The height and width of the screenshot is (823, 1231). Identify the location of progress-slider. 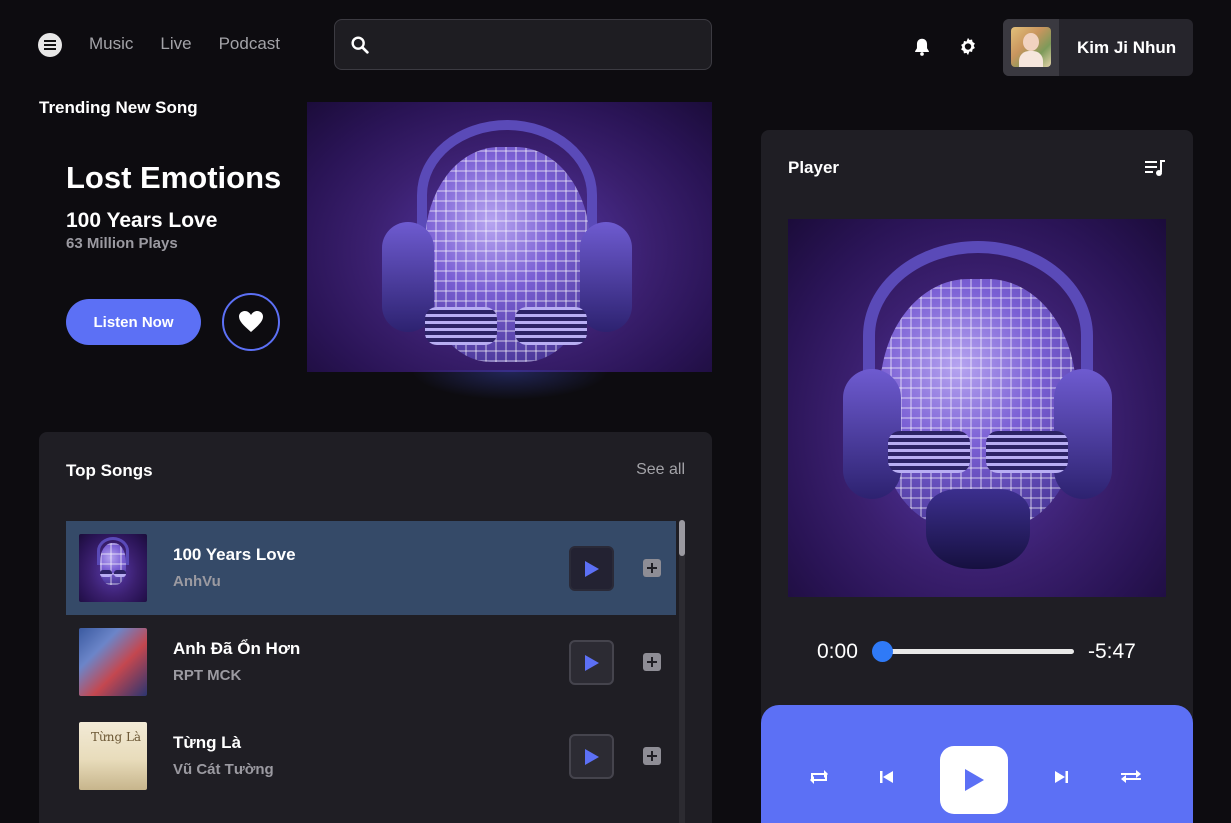
(882, 651).